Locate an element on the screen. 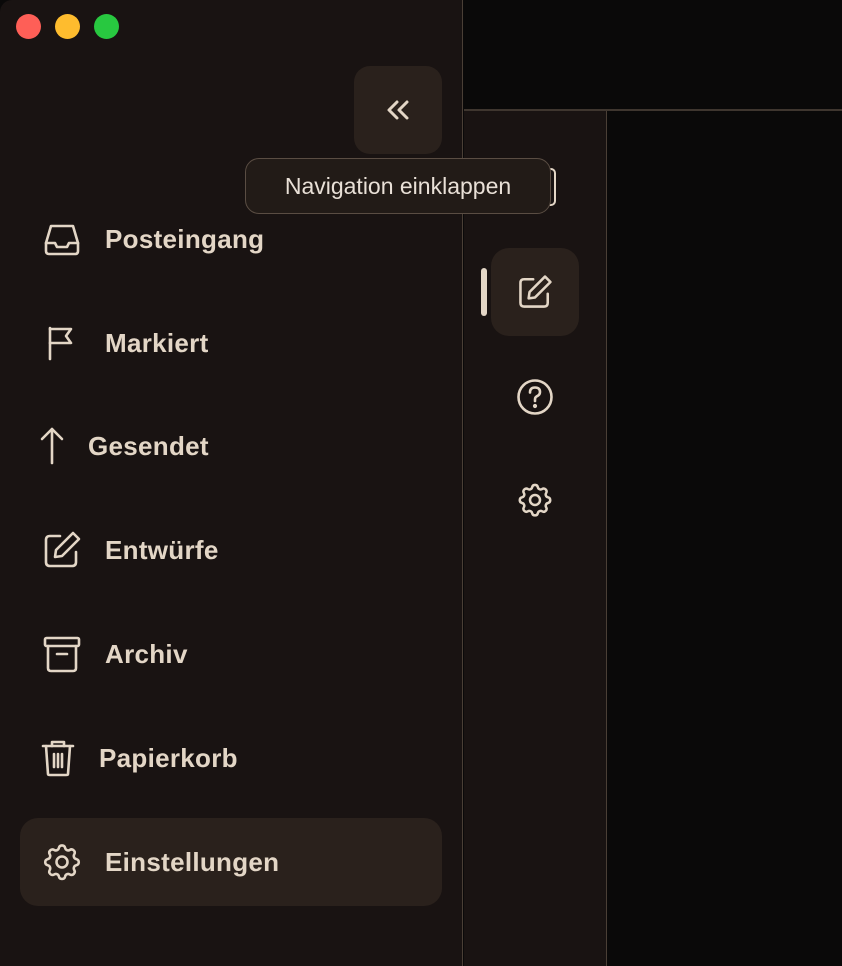  inbox-icon is located at coordinates (62, 239).